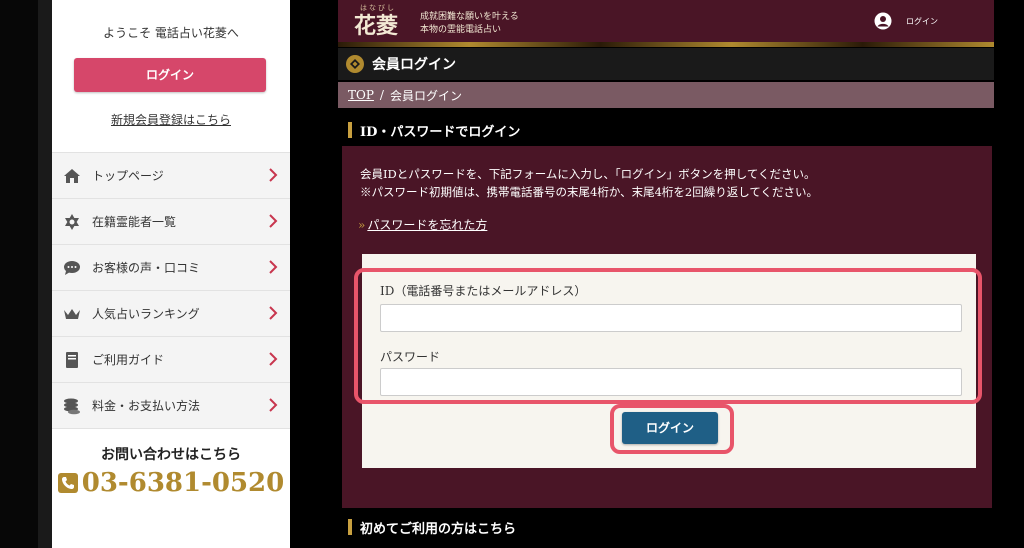  I want to click on section-title: ID・パスワードでログイン, so click(440, 132).